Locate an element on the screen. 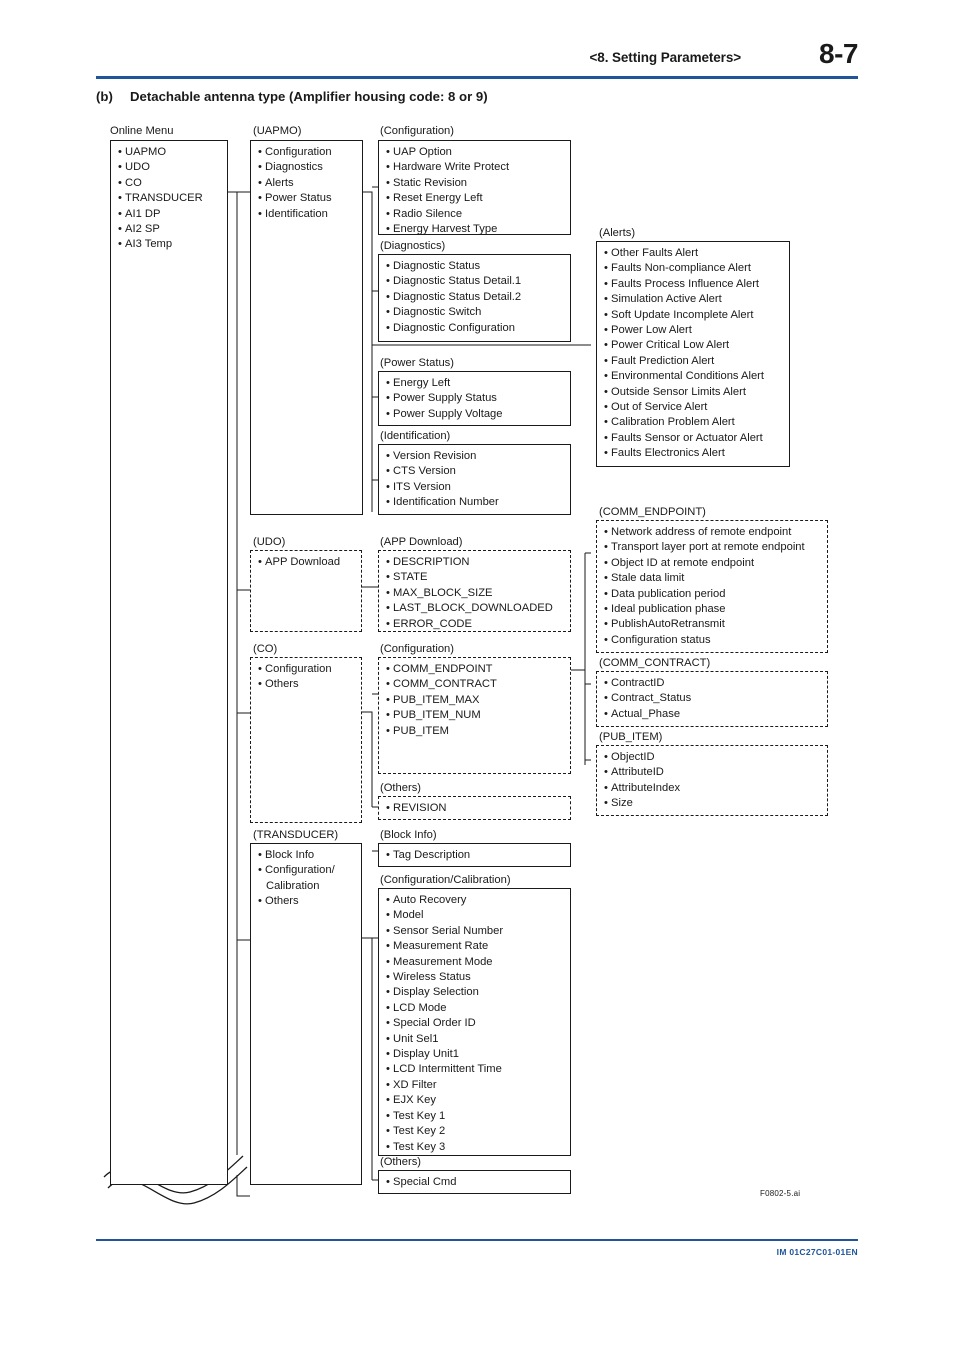  list-item: Sensor Serial Number is located at coordinates (476, 931).